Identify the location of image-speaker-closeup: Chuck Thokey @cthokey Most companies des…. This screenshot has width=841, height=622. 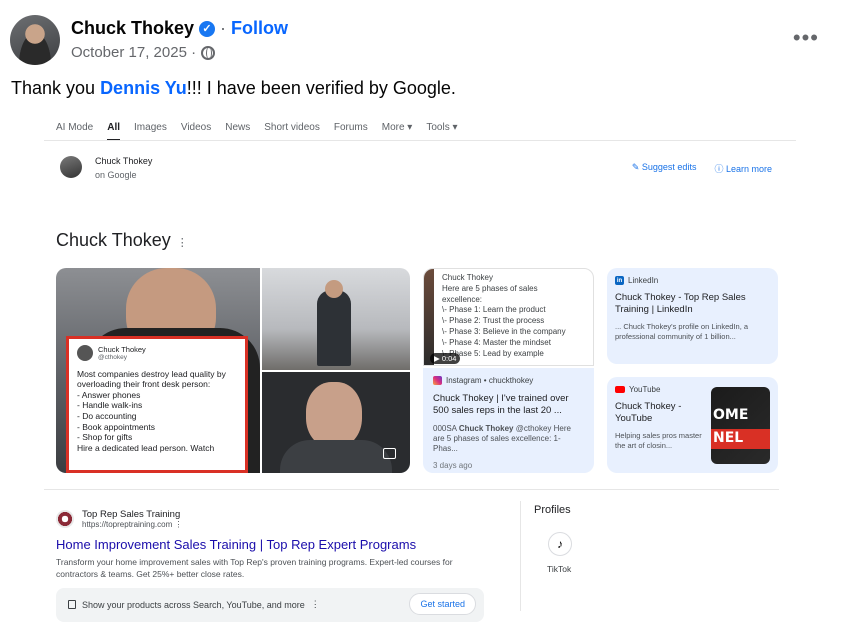
(158, 370).